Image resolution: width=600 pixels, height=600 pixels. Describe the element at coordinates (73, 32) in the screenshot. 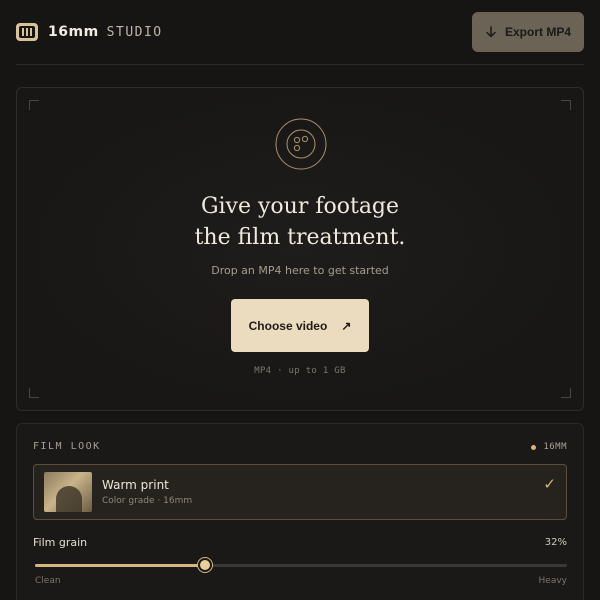

I see `brand-name: 16mm` at that location.